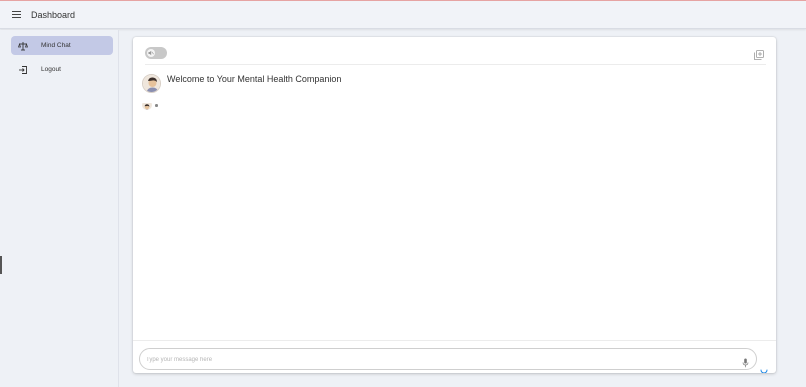 This screenshot has width=806, height=387. I want to click on mic-icon, so click(745, 361).